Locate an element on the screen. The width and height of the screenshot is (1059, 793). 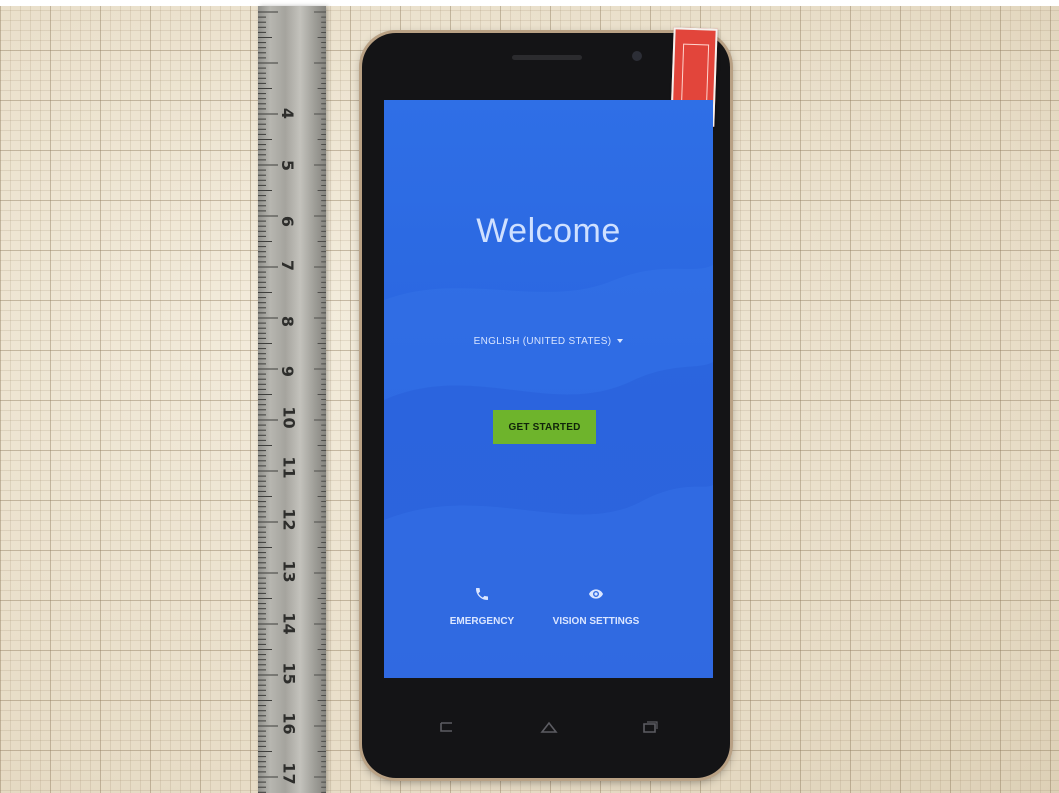
ruler-number: 8 is located at coordinates (288, 321).